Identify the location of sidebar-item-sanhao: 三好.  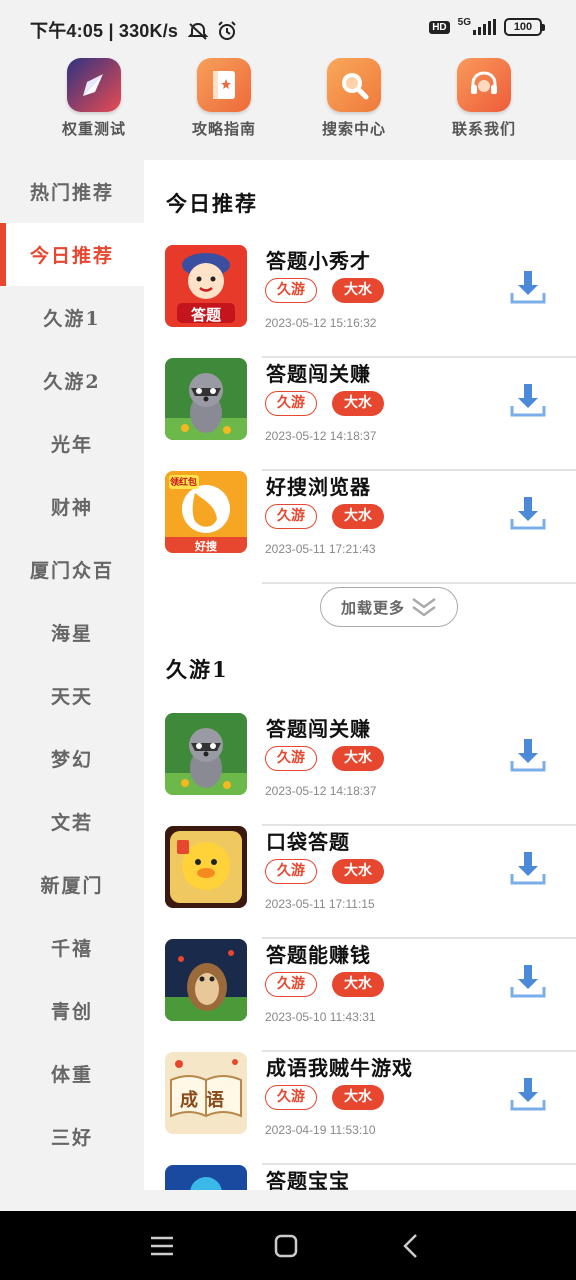
(72, 1136).